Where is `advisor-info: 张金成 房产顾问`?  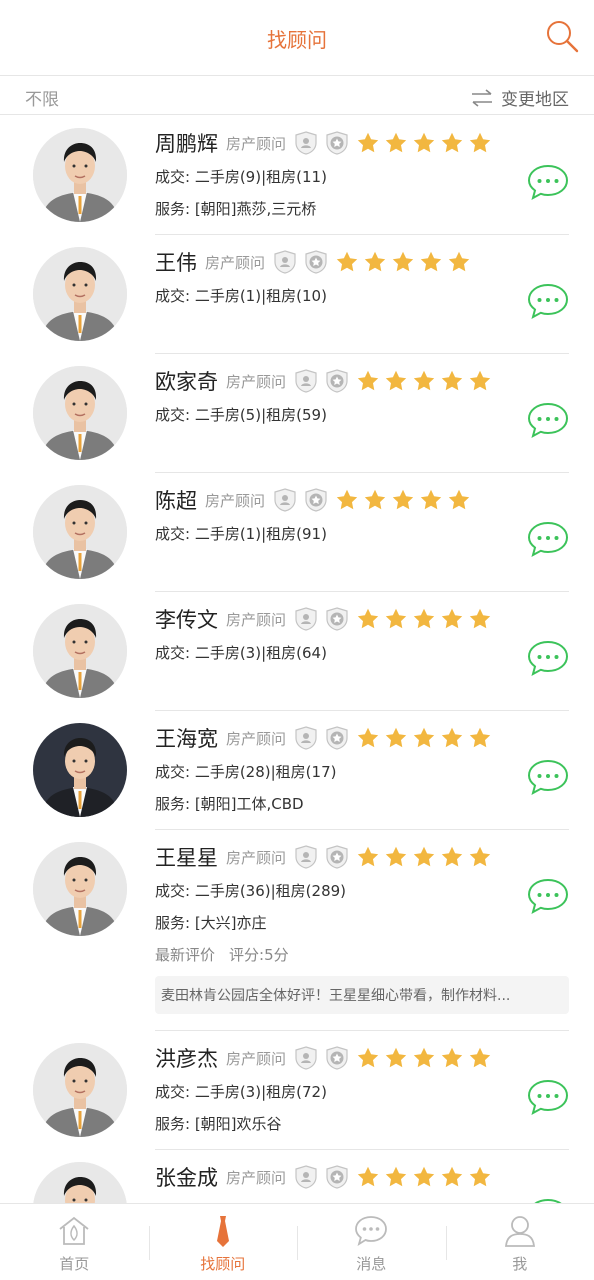
advisor-info: 张金成 房产顾问 is located at coordinates (362, 1176).